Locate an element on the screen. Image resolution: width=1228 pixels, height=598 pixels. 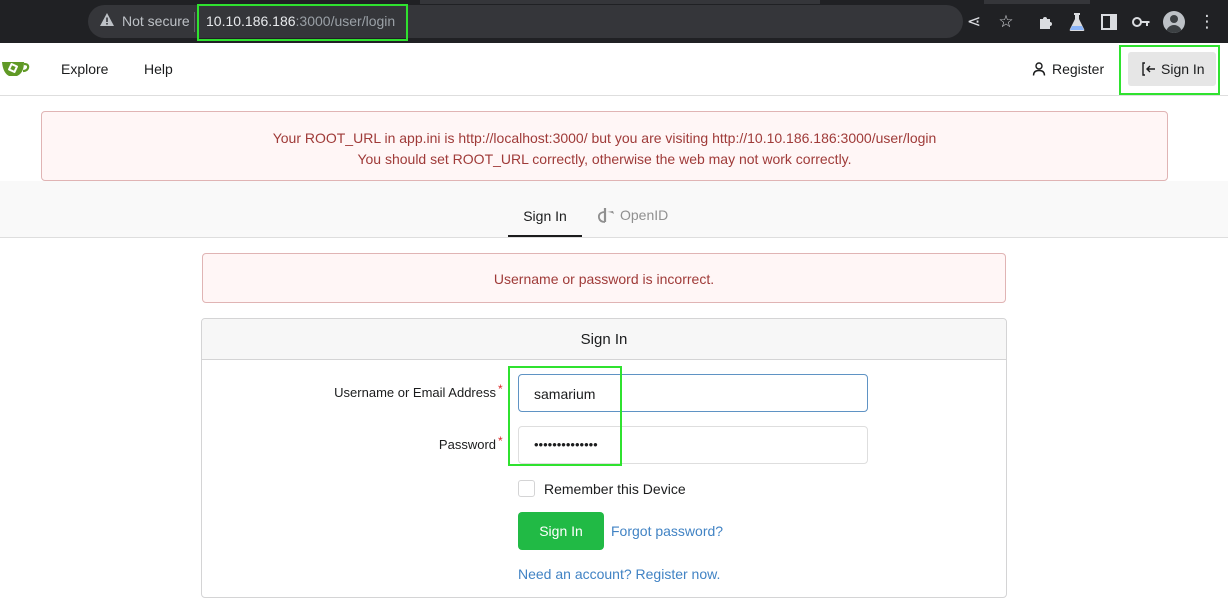
nav-help: Help is located at coordinates (158, 69).